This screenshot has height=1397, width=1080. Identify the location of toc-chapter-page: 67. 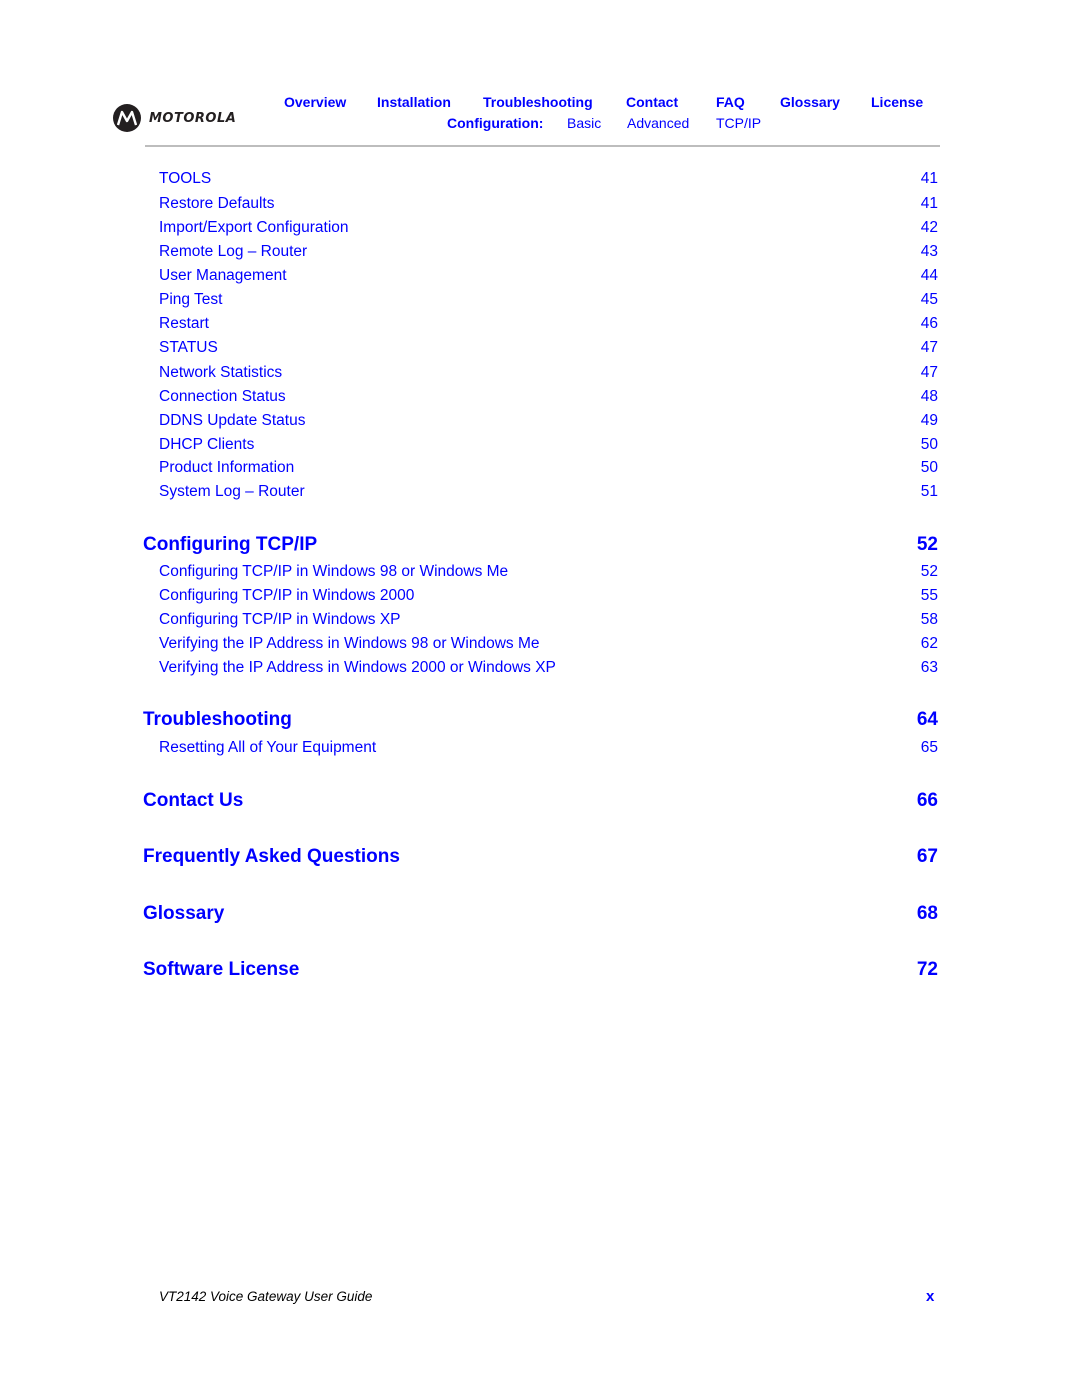
(927, 856).